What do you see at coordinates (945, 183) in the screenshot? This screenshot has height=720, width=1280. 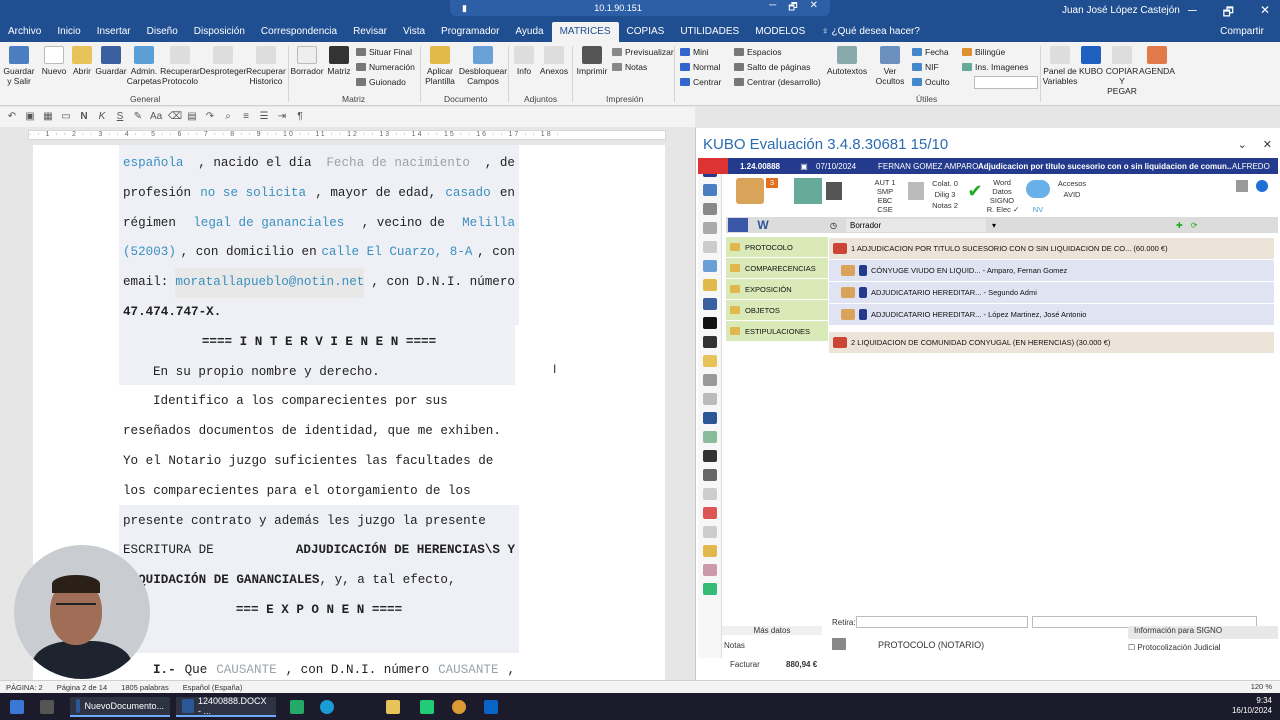 I see `colat-label: Colat. 0` at bounding box center [945, 183].